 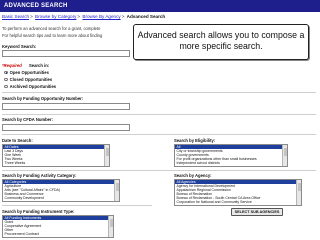 What do you see at coordinates (66, 53) in the screenshot?
I see `keyword-input` at bounding box center [66, 53].